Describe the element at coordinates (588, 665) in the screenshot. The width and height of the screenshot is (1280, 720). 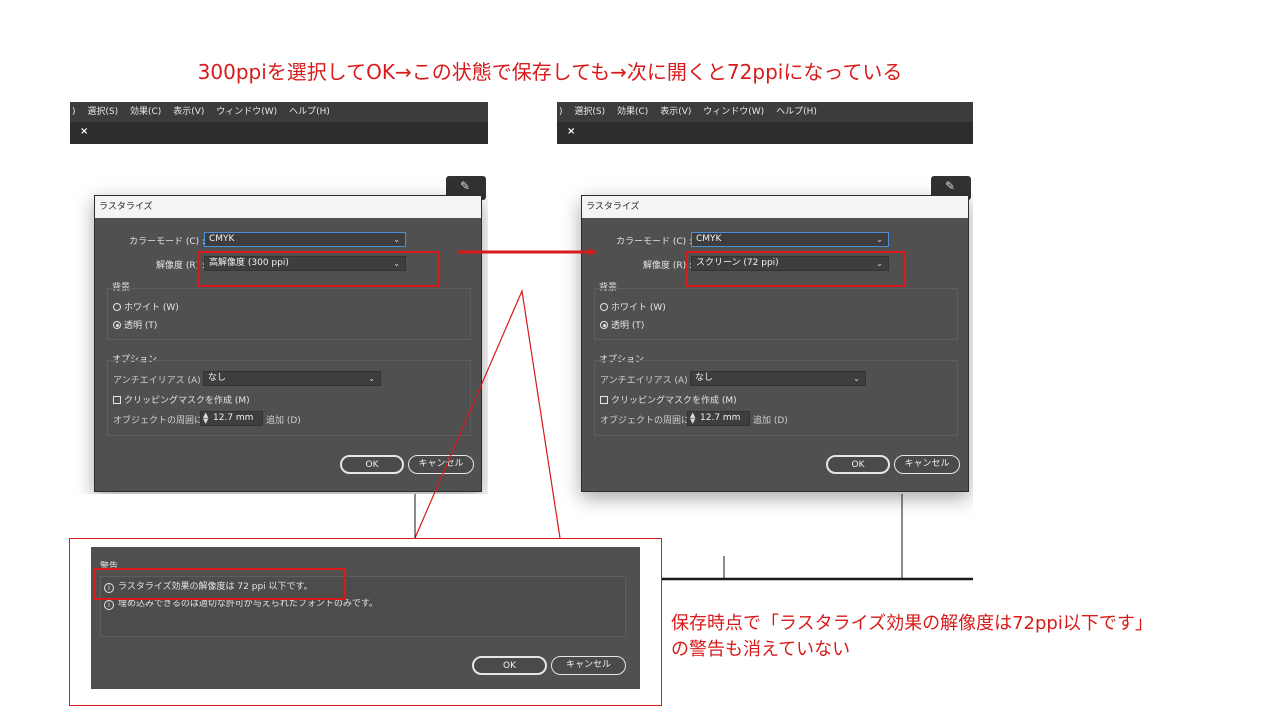
I see `warning-cancel-button: キャンセル` at that location.